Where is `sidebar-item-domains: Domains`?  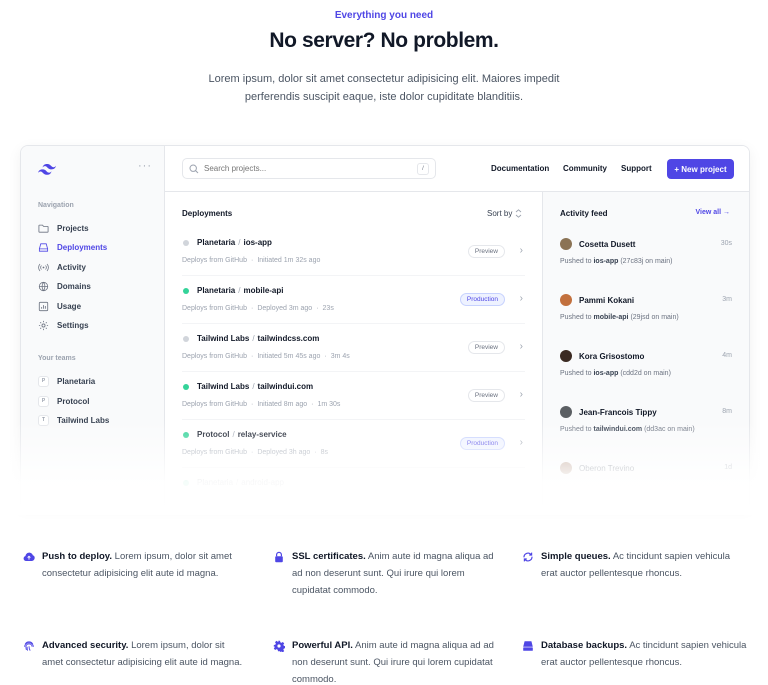 sidebar-item-domains: Domains is located at coordinates (64, 286).